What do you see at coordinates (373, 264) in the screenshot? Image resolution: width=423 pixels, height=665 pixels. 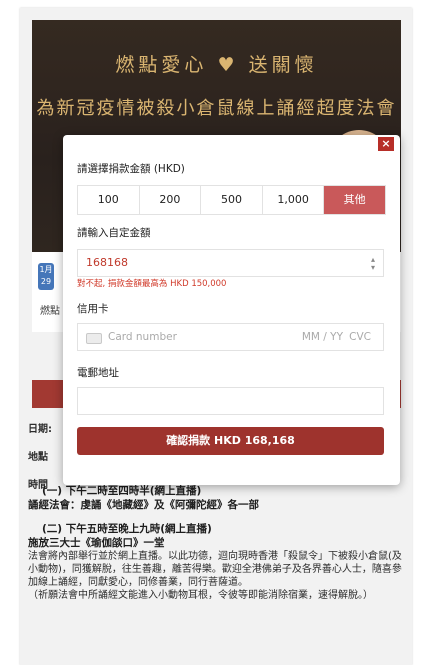 I see `stepper-icon: ▴ ▾` at bounding box center [373, 264].